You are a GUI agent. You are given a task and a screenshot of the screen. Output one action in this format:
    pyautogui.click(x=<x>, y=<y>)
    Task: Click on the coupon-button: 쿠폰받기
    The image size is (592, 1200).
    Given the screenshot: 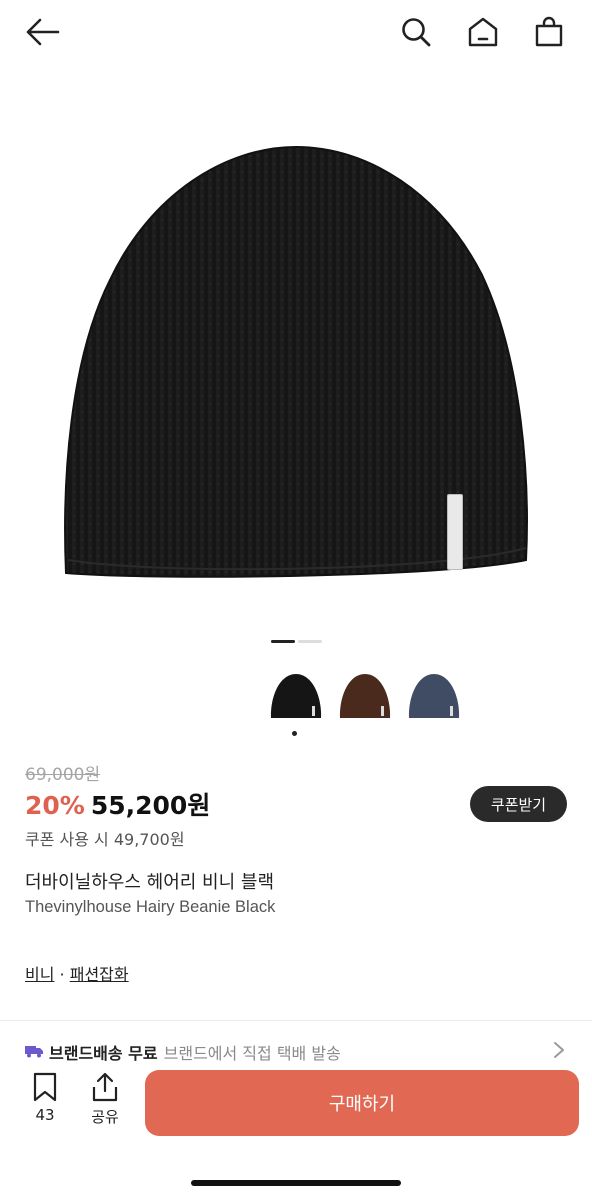 What is the action you would take?
    pyautogui.click(x=518, y=804)
    